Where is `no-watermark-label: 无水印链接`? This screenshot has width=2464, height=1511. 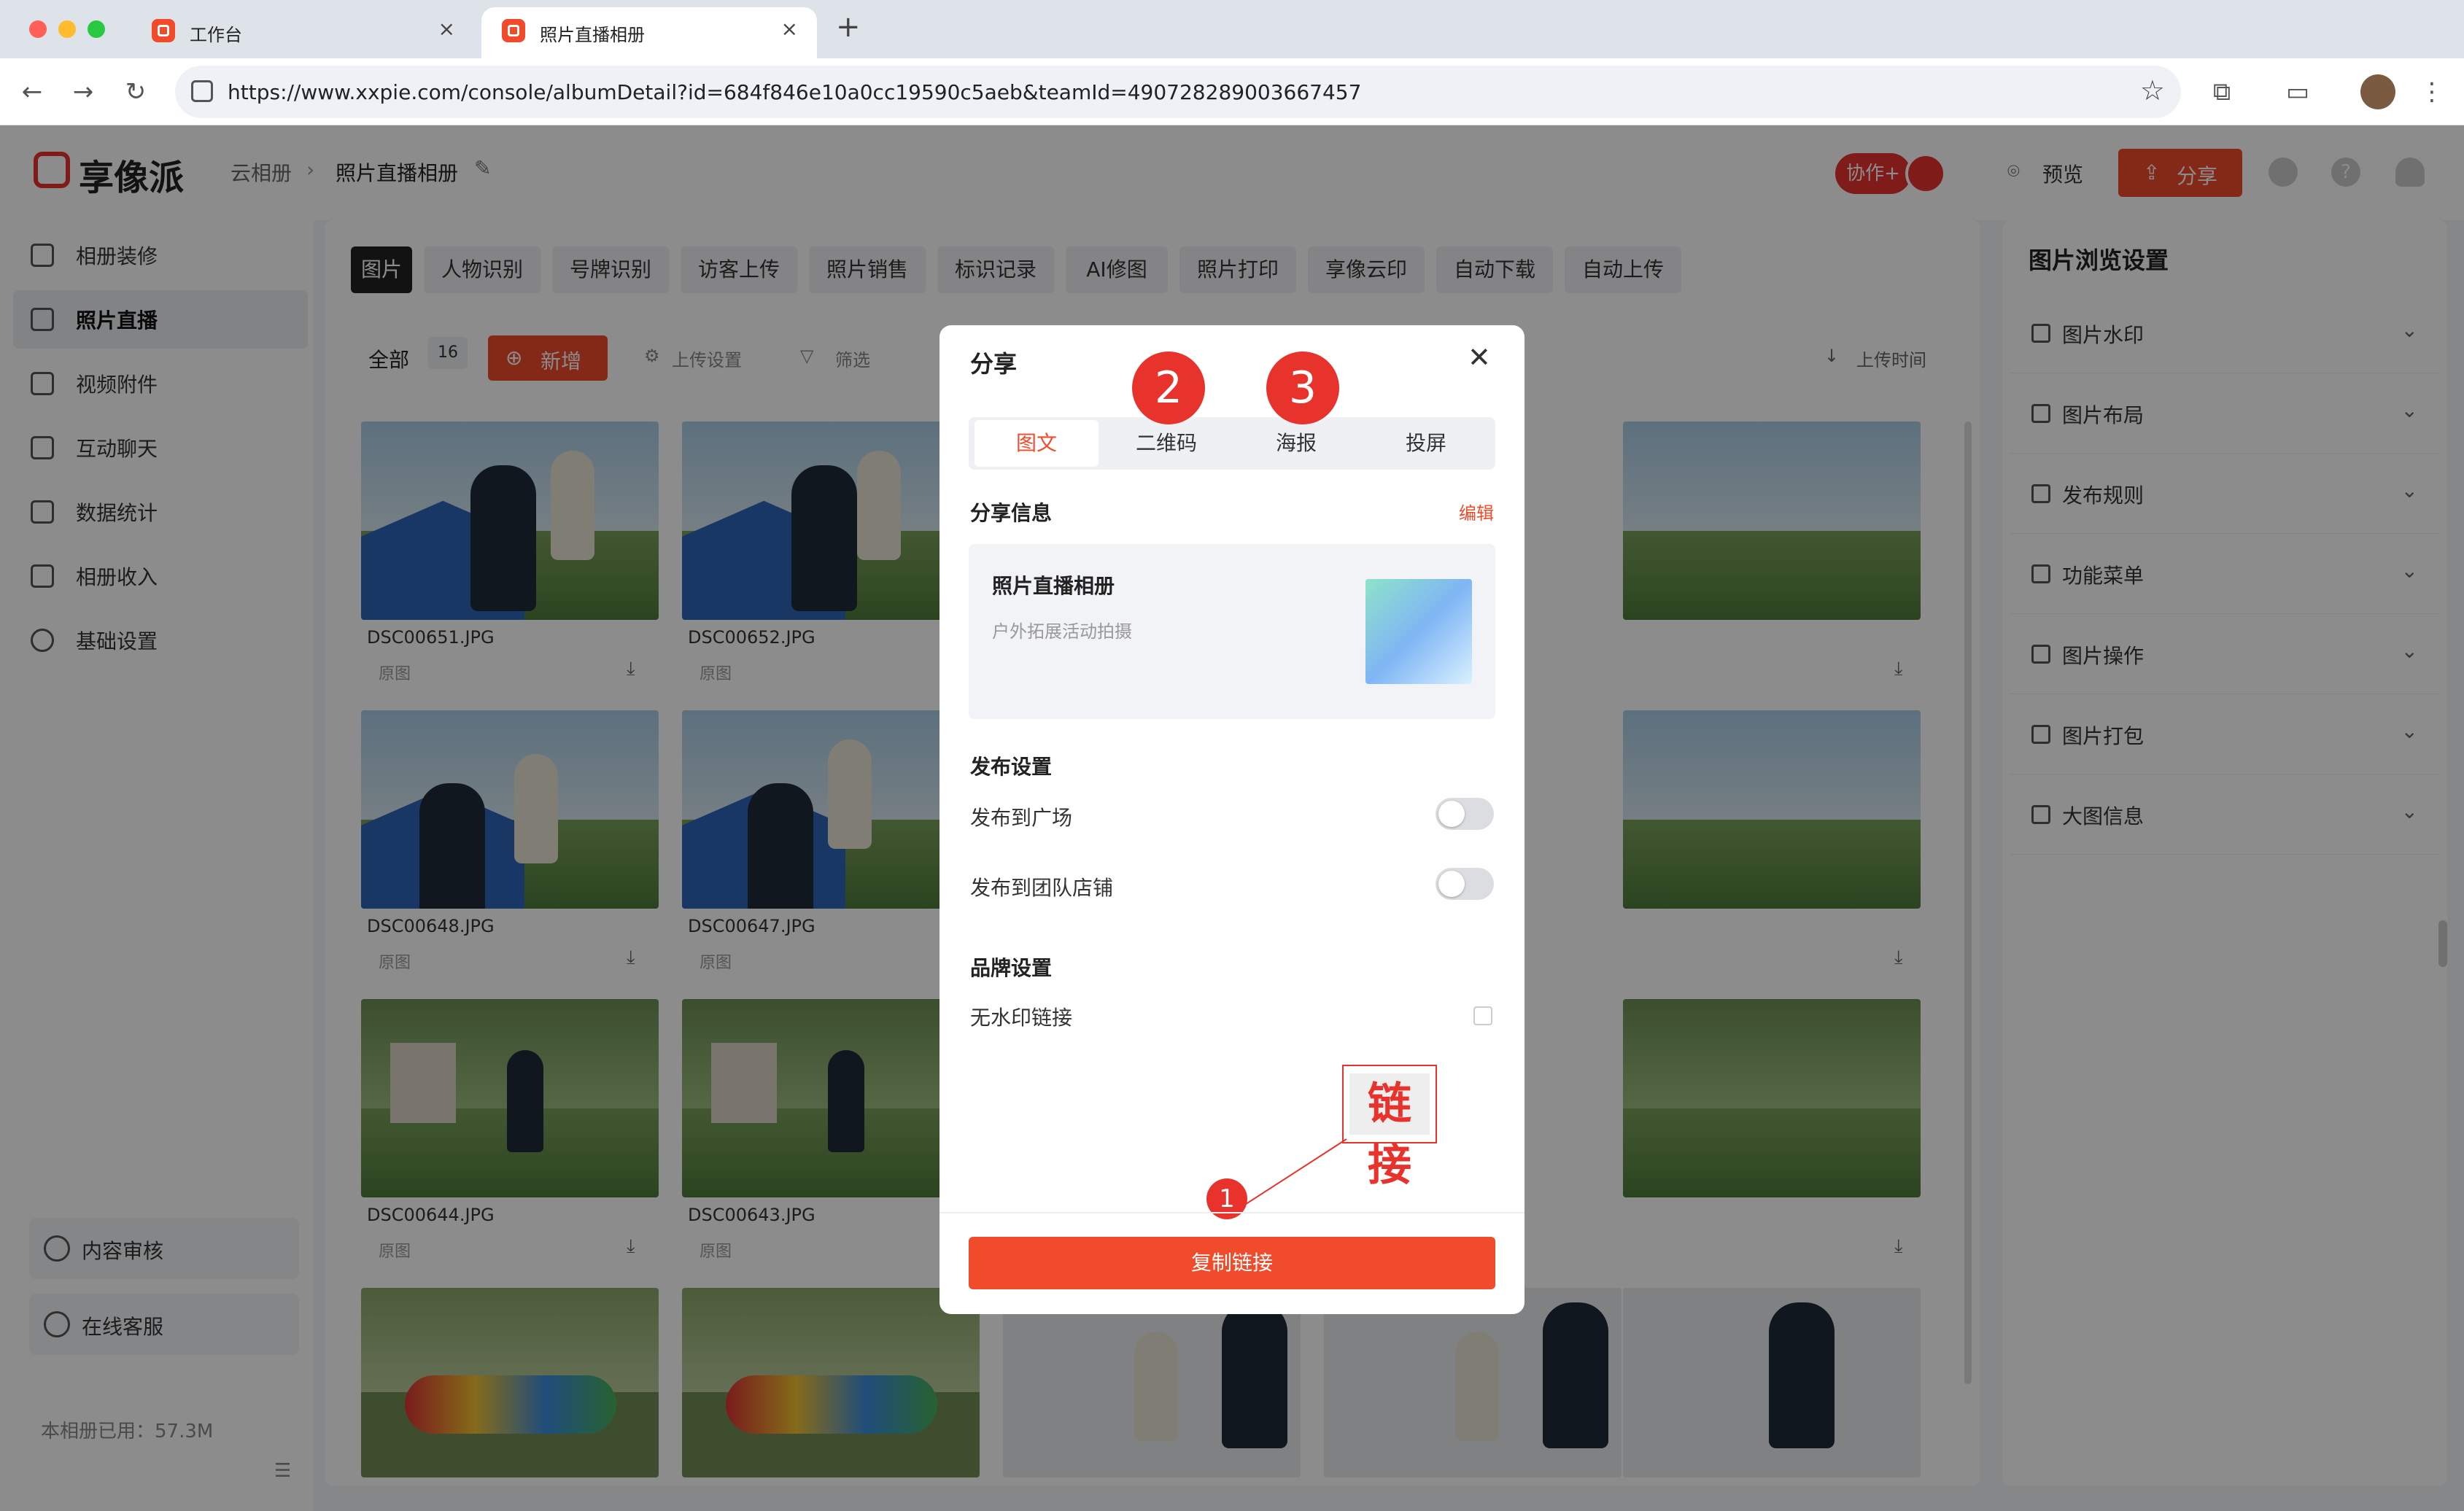
no-watermark-label: 无水印链接 is located at coordinates (1022, 1018).